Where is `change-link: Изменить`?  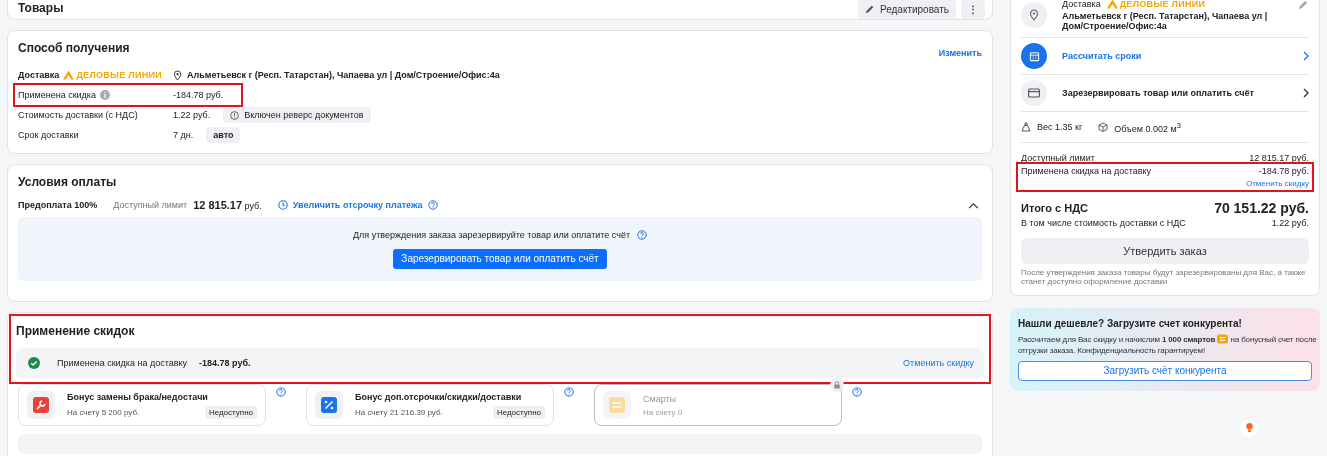 change-link: Изменить is located at coordinates (960, 53).